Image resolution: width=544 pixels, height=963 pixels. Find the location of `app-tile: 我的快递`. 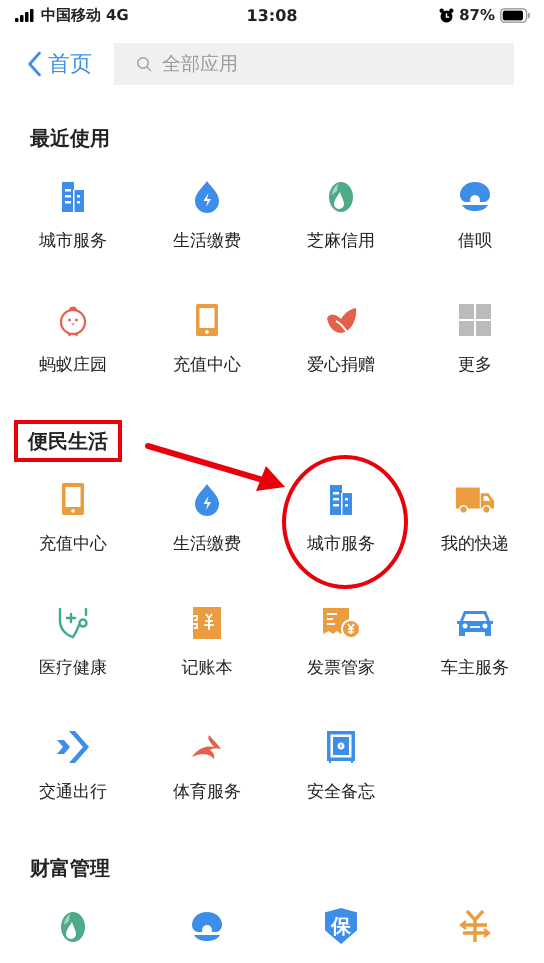

app-tile: 我的快递 is located at coordinates (475, 543).